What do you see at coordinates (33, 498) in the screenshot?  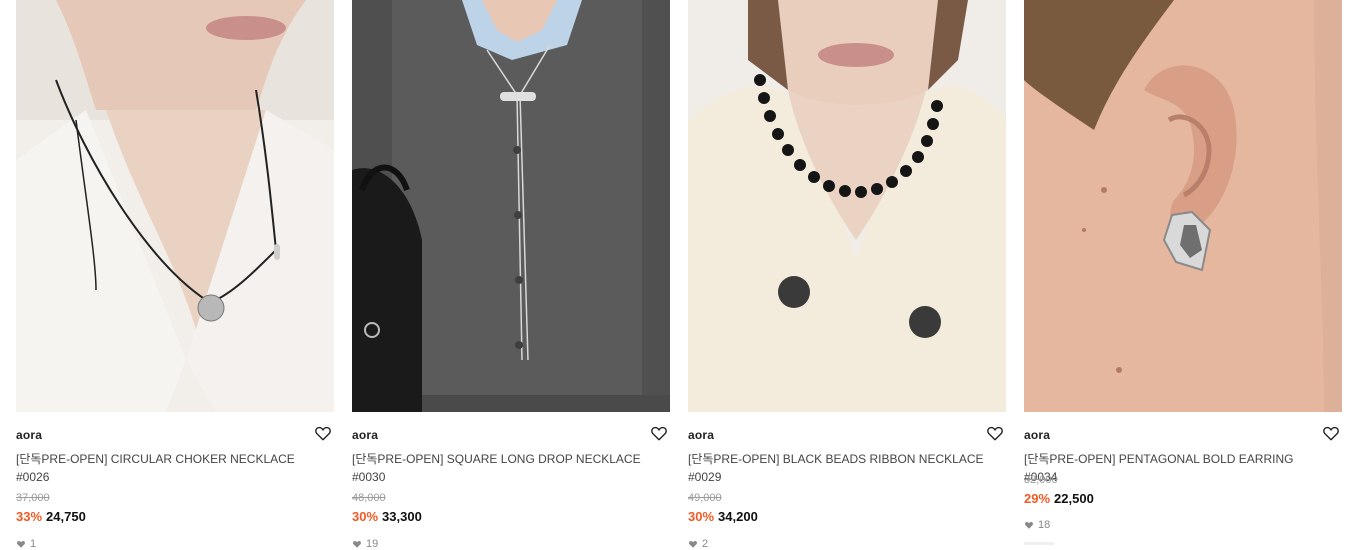 I see `original-price: 37,000` at bounding box center [33, 498].